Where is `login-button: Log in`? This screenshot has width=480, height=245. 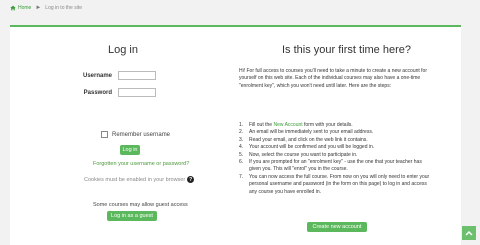 login-button: Log in is located at coordinates (130, 150).